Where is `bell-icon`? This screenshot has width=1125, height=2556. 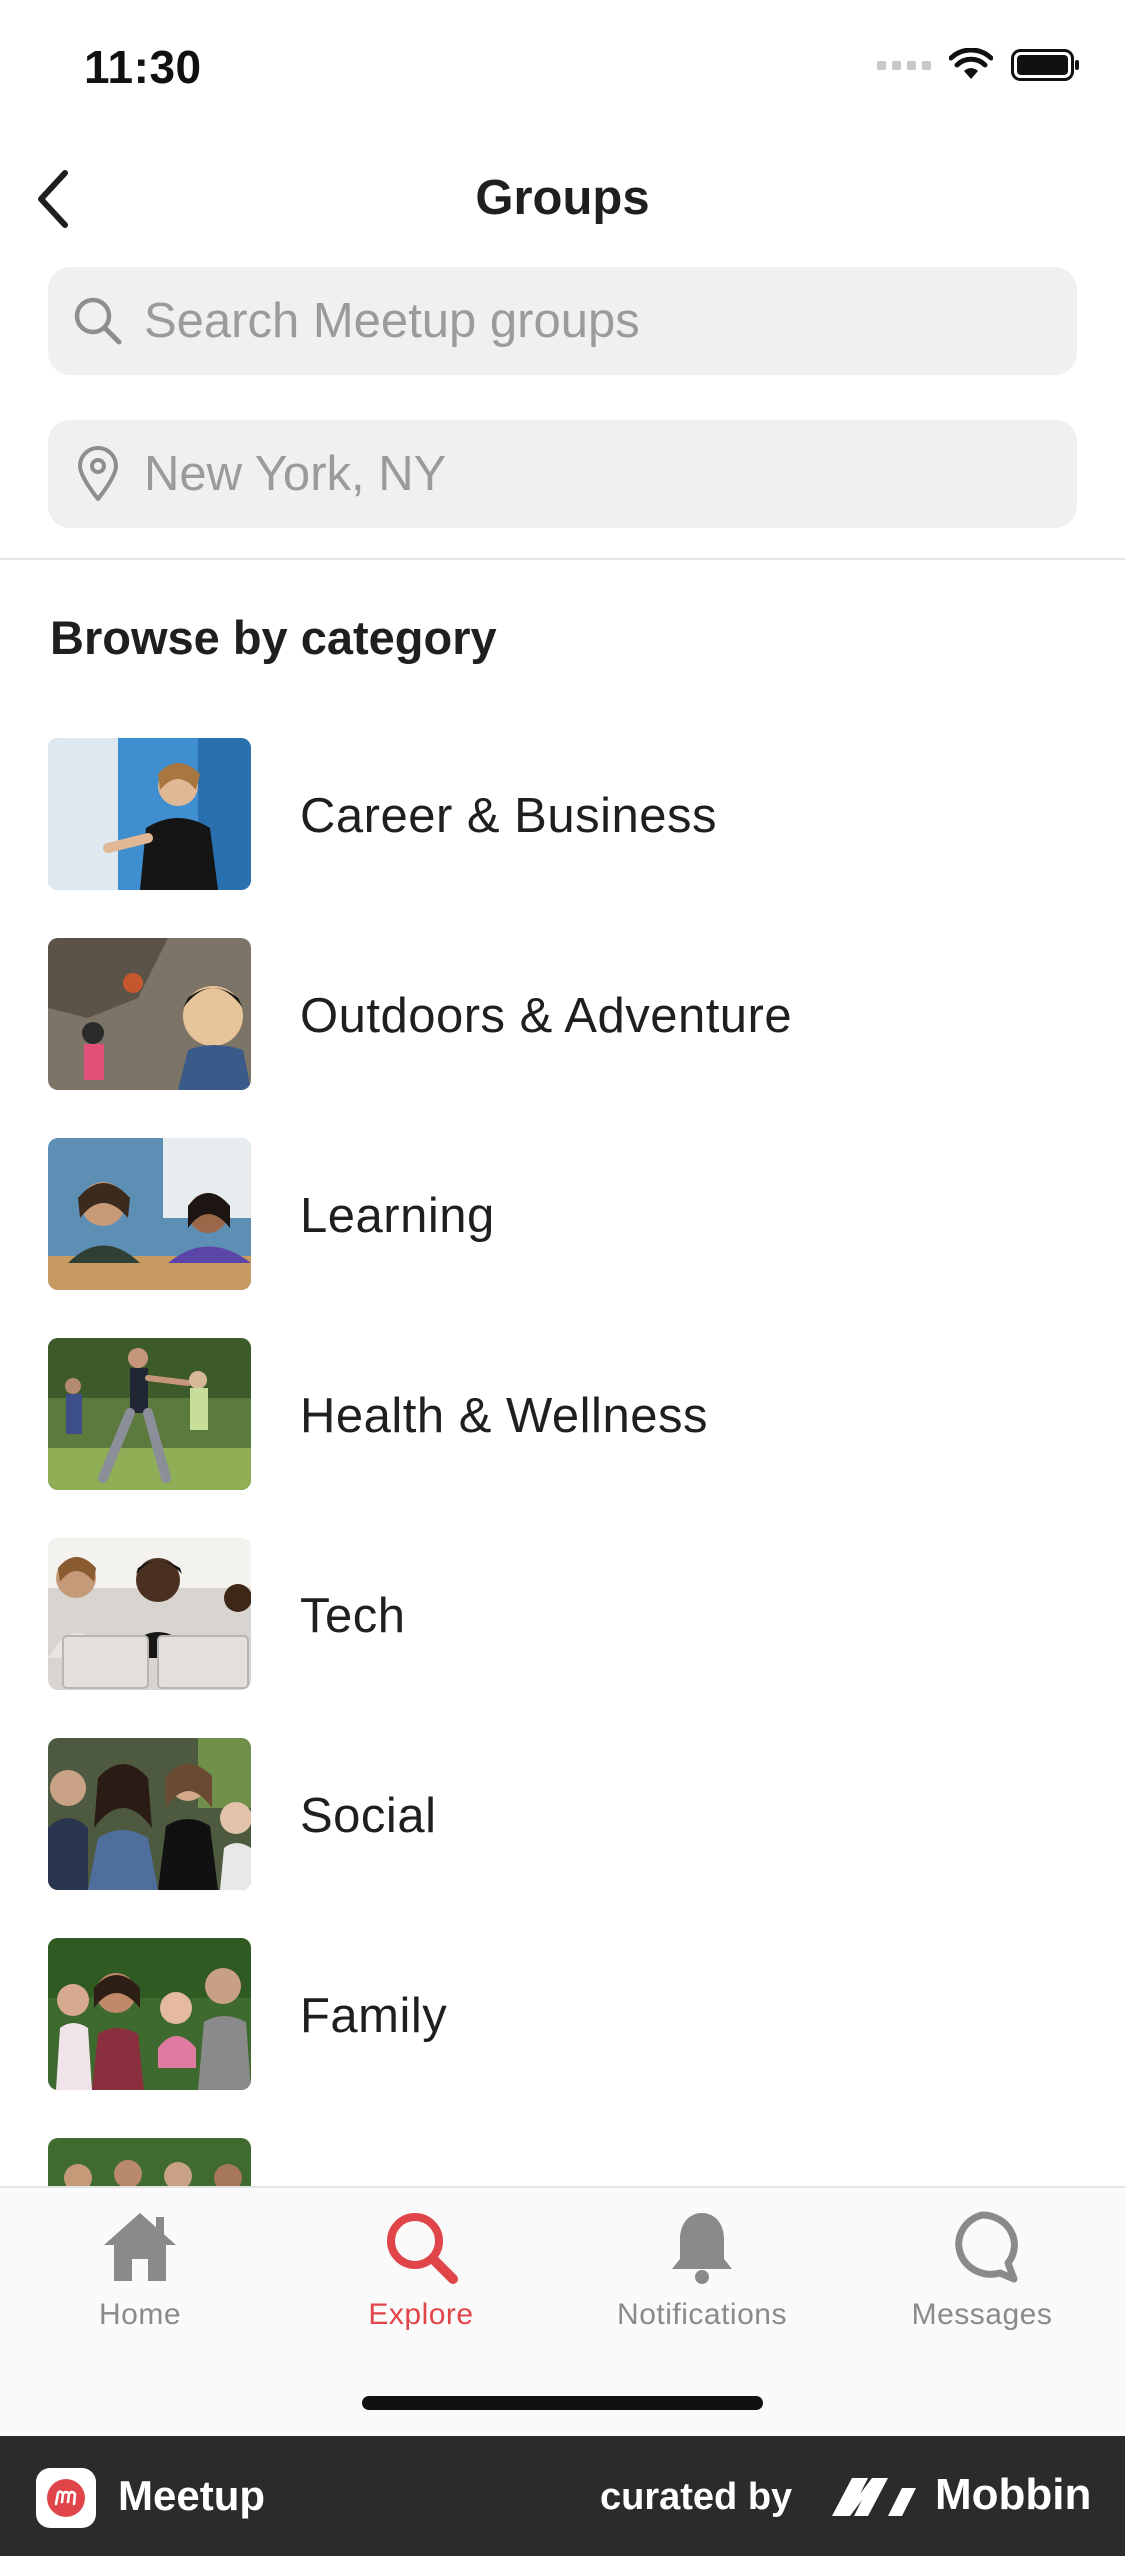 bell-icon is located at coordinates (702, 2247).